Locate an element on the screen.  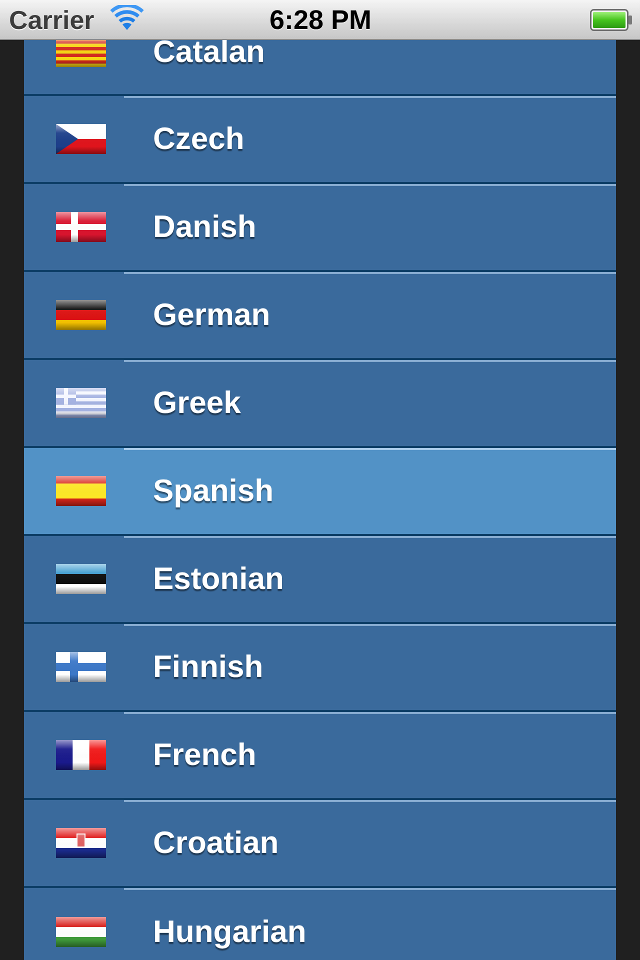
language-item: Czech is located at coordinates (320, 140).